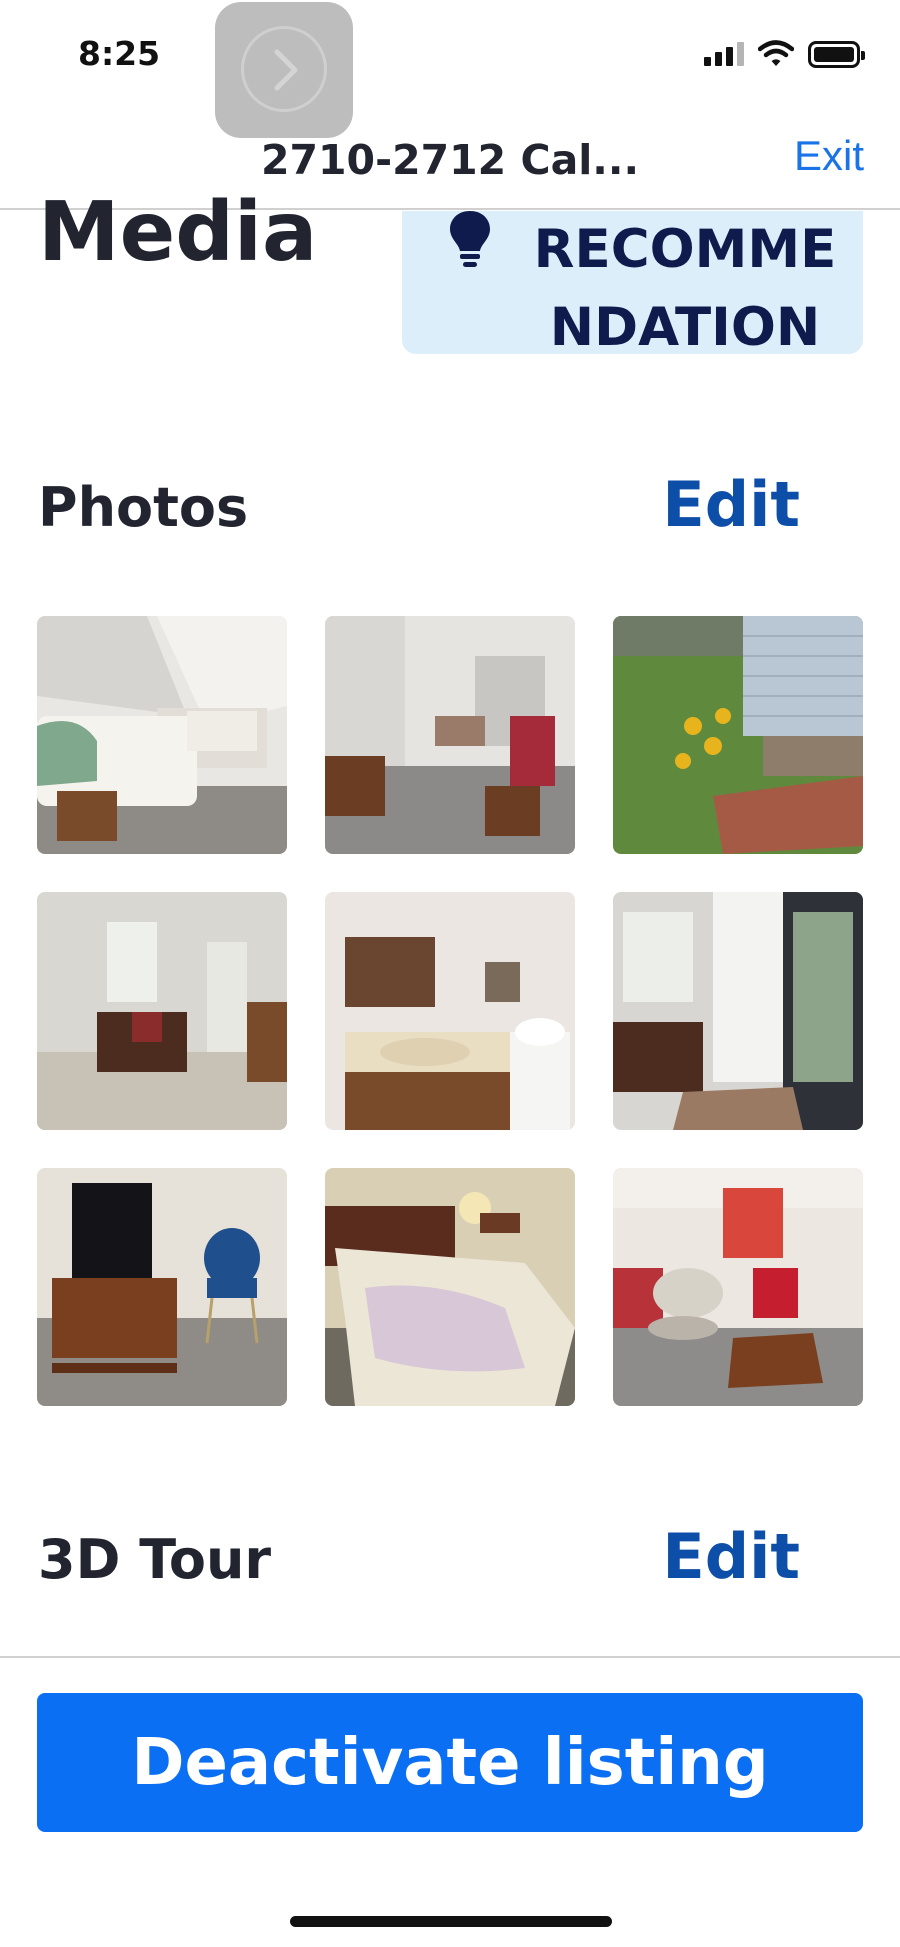  I want to click on photos-heading: Photos, so click(143, 507).